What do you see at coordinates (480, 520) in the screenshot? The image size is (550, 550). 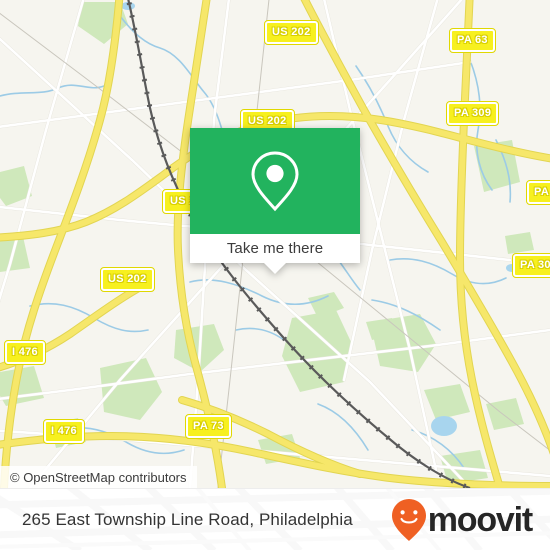 I see `moovit-wordmark: moovit` at bounding box center [480, 520].